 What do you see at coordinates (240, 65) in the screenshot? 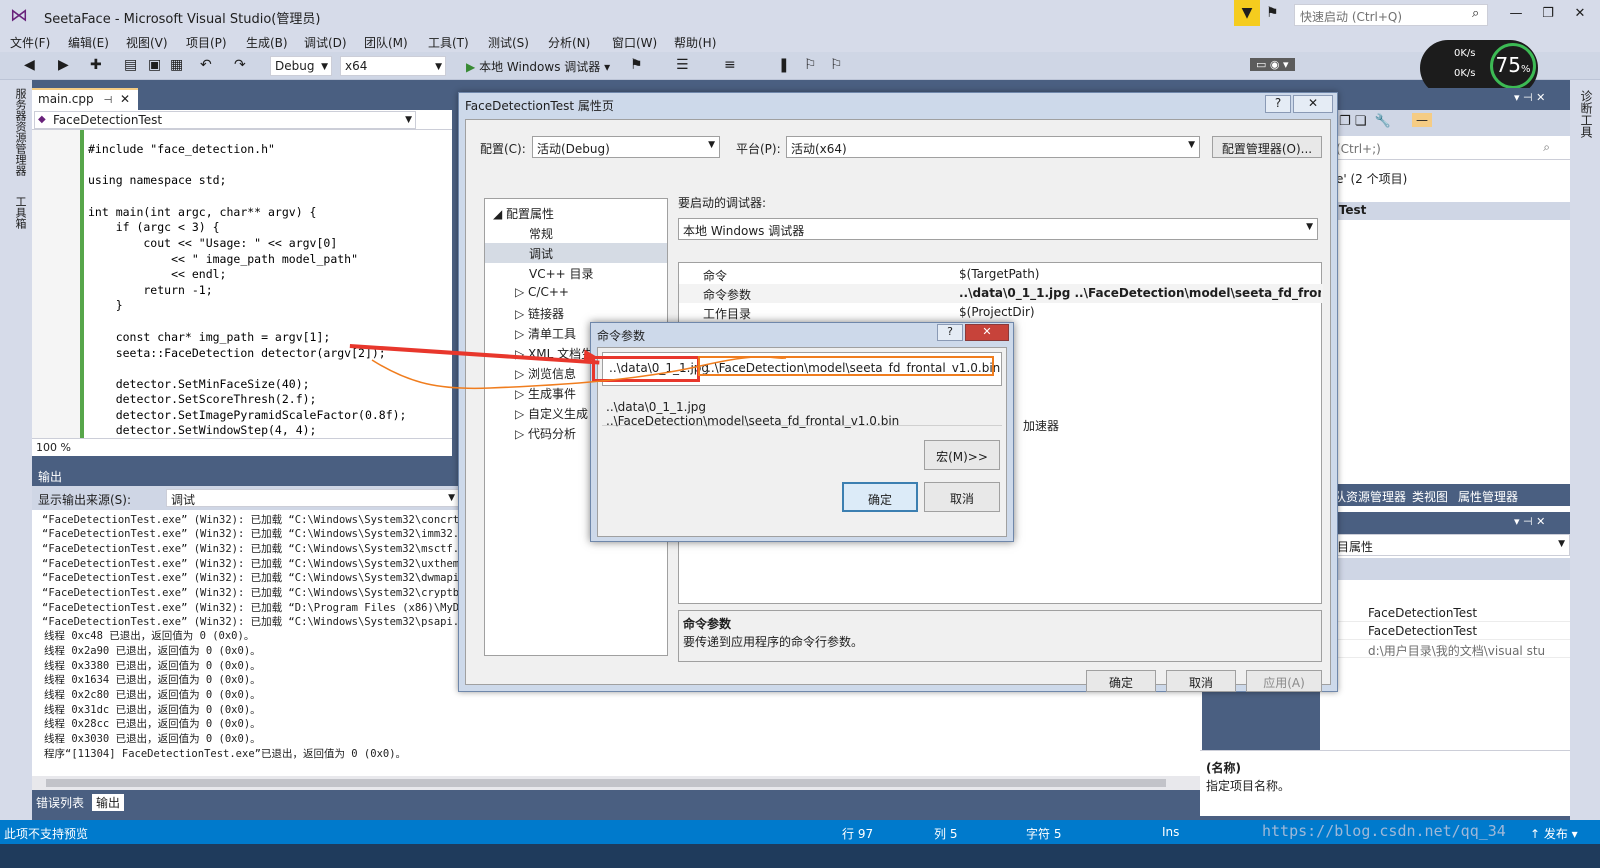
I see `redo-icon: ↷` at bounding box center [240, 65].